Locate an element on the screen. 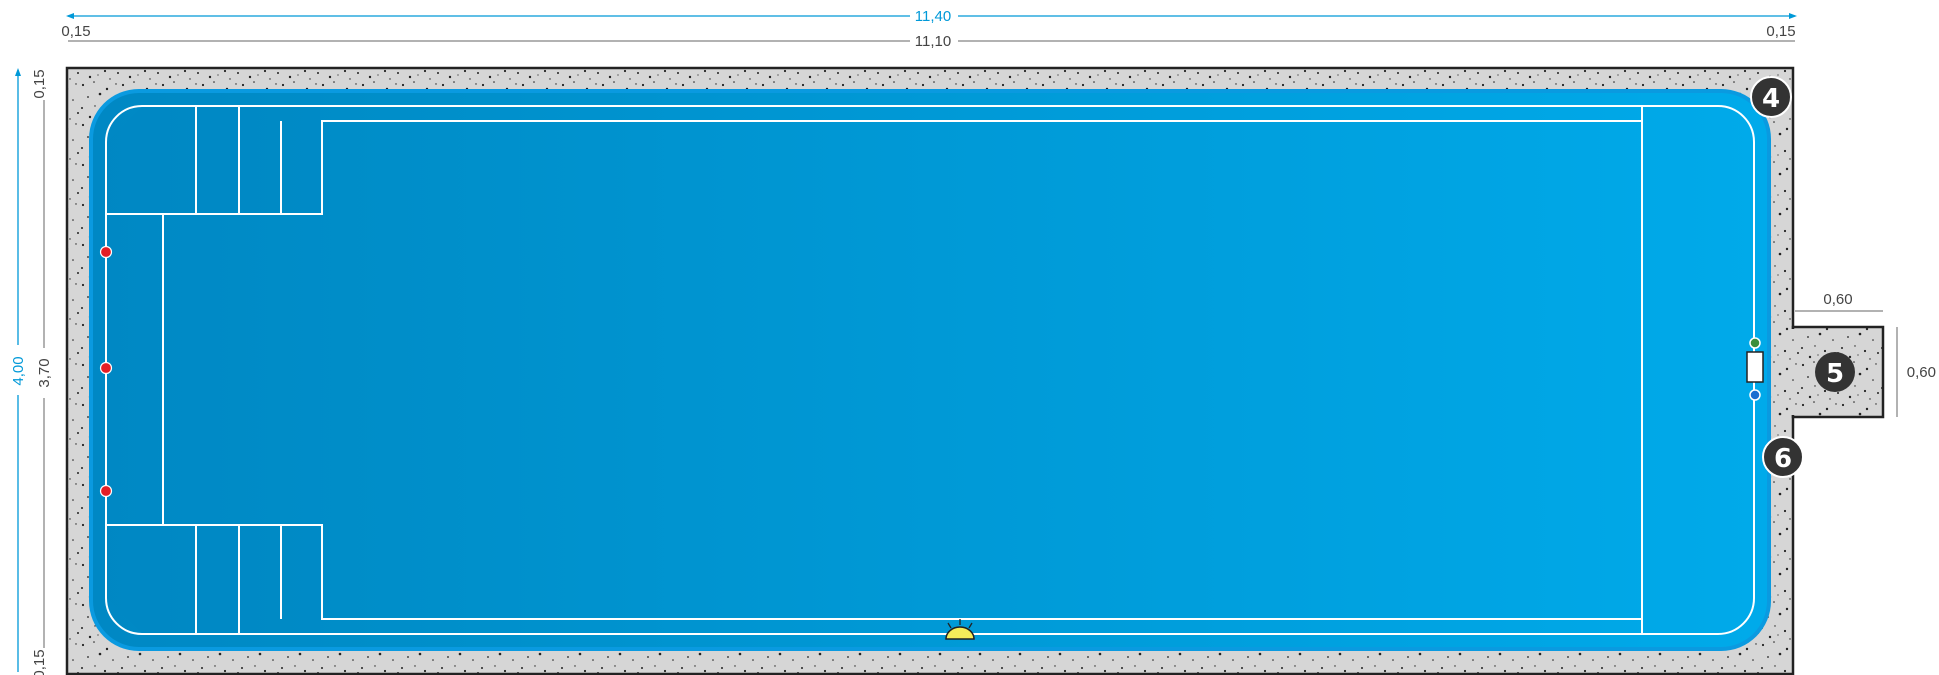 This screenshot has height=675, width=1939. inner-length-label: 11,10 is located at coordinates (933, 41).